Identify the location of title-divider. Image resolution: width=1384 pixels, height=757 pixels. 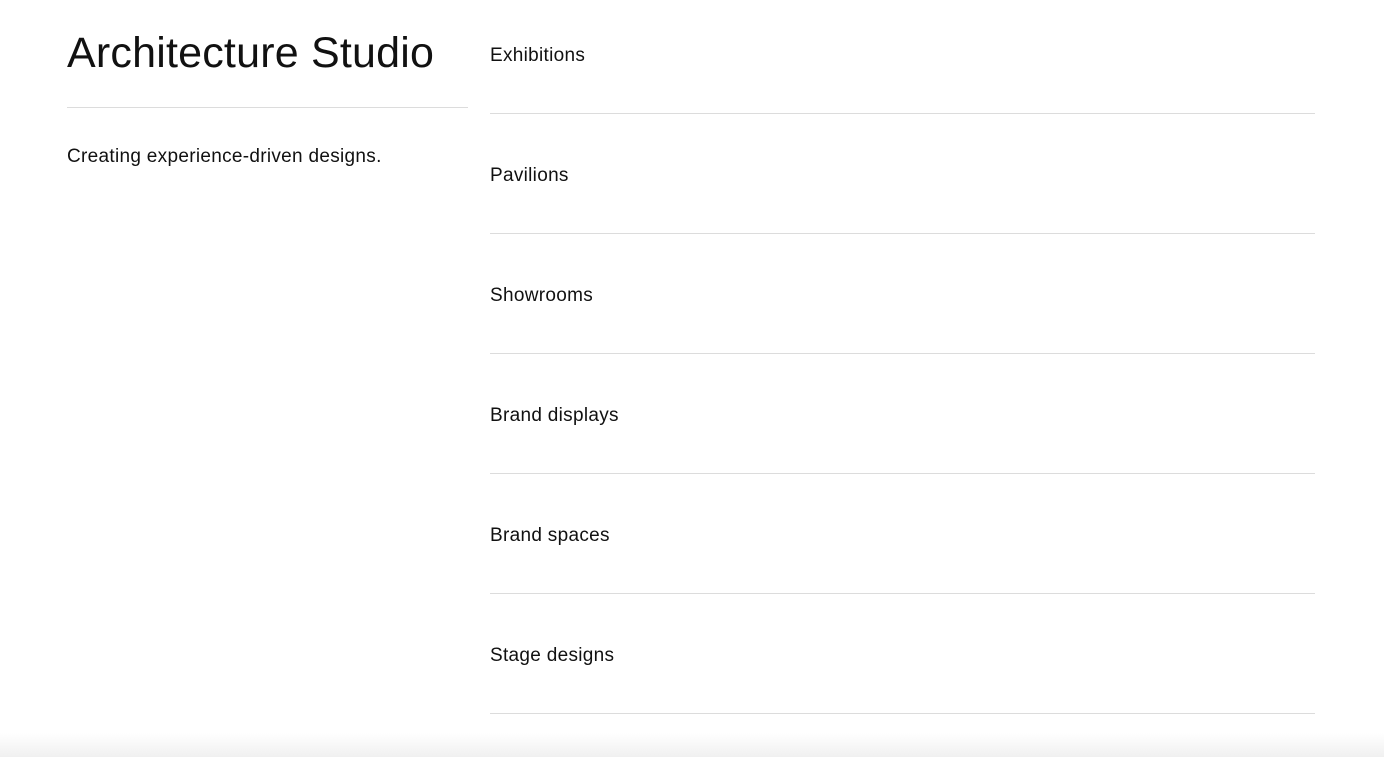
(267, 107).